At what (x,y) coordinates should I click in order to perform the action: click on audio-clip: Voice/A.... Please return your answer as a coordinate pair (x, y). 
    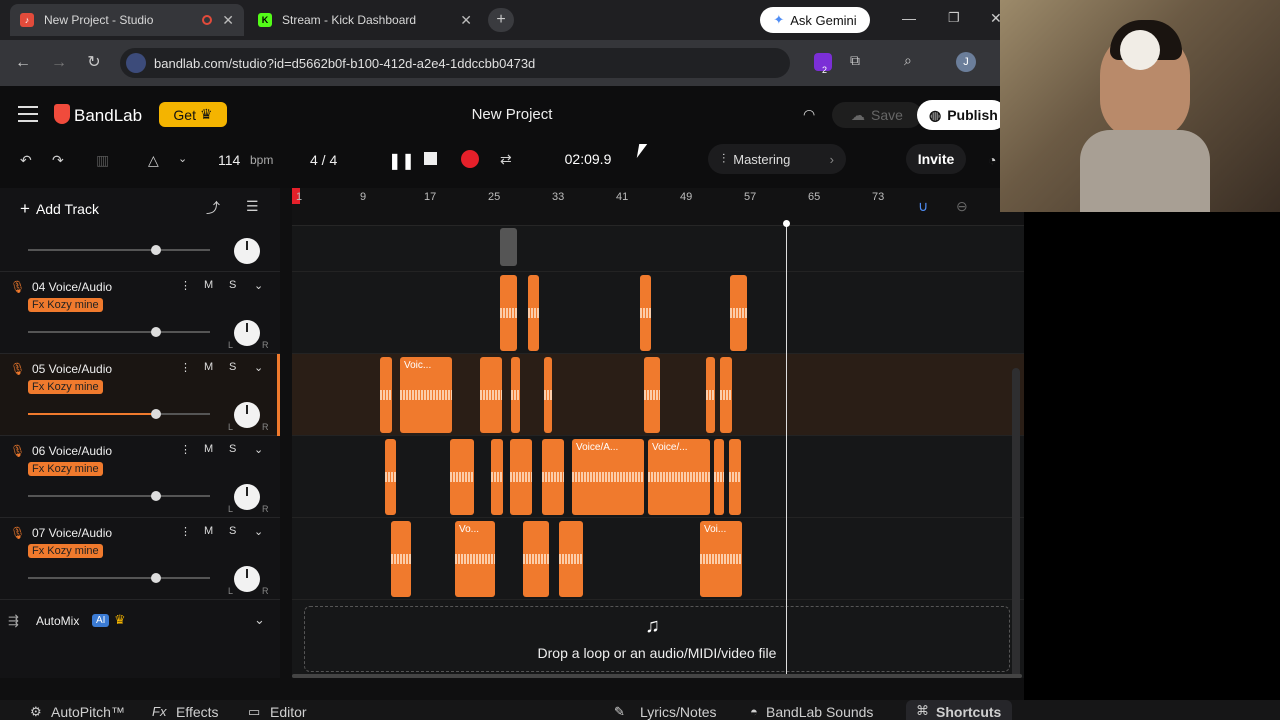
    Looking at the image, I should click on (608, 477).